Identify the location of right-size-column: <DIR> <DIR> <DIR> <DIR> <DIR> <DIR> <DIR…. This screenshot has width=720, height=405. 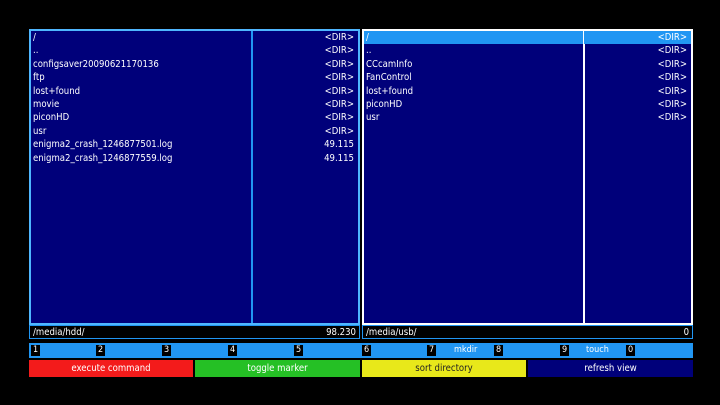
(637, 177).